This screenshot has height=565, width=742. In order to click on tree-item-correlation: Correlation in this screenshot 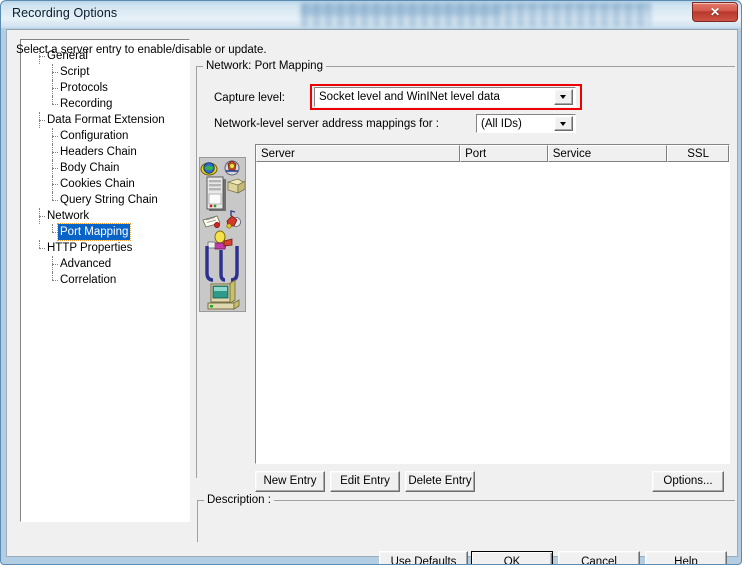, I will do `click(101, 280)`.